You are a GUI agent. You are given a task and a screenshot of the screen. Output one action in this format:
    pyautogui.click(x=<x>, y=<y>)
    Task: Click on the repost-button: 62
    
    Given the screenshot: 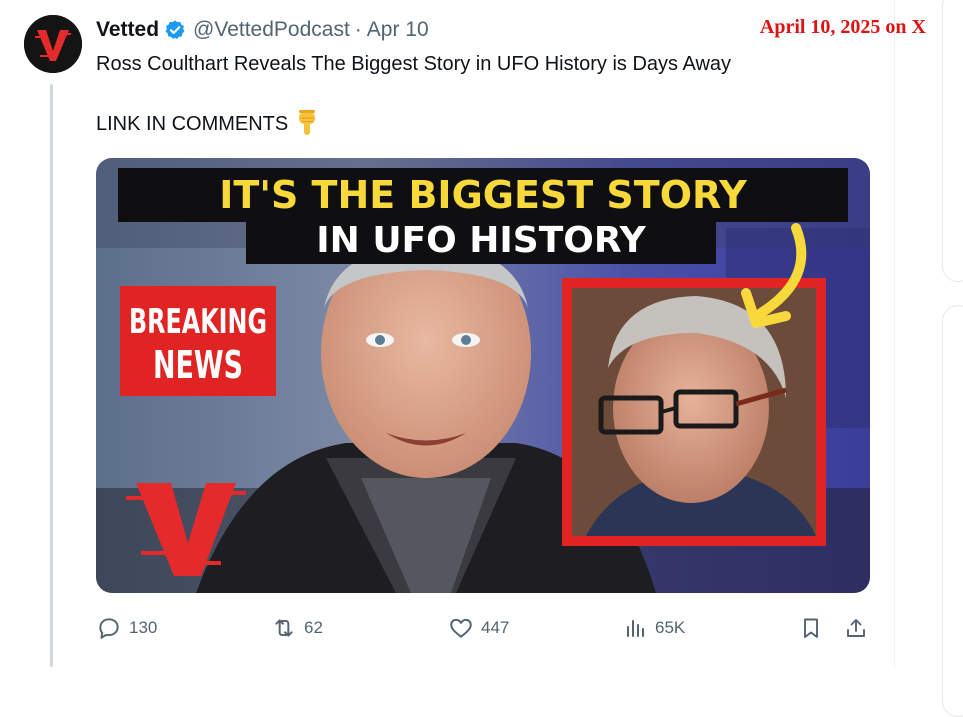 What is the action you would take?
    pyautogui.click(x=297, y=628)
    